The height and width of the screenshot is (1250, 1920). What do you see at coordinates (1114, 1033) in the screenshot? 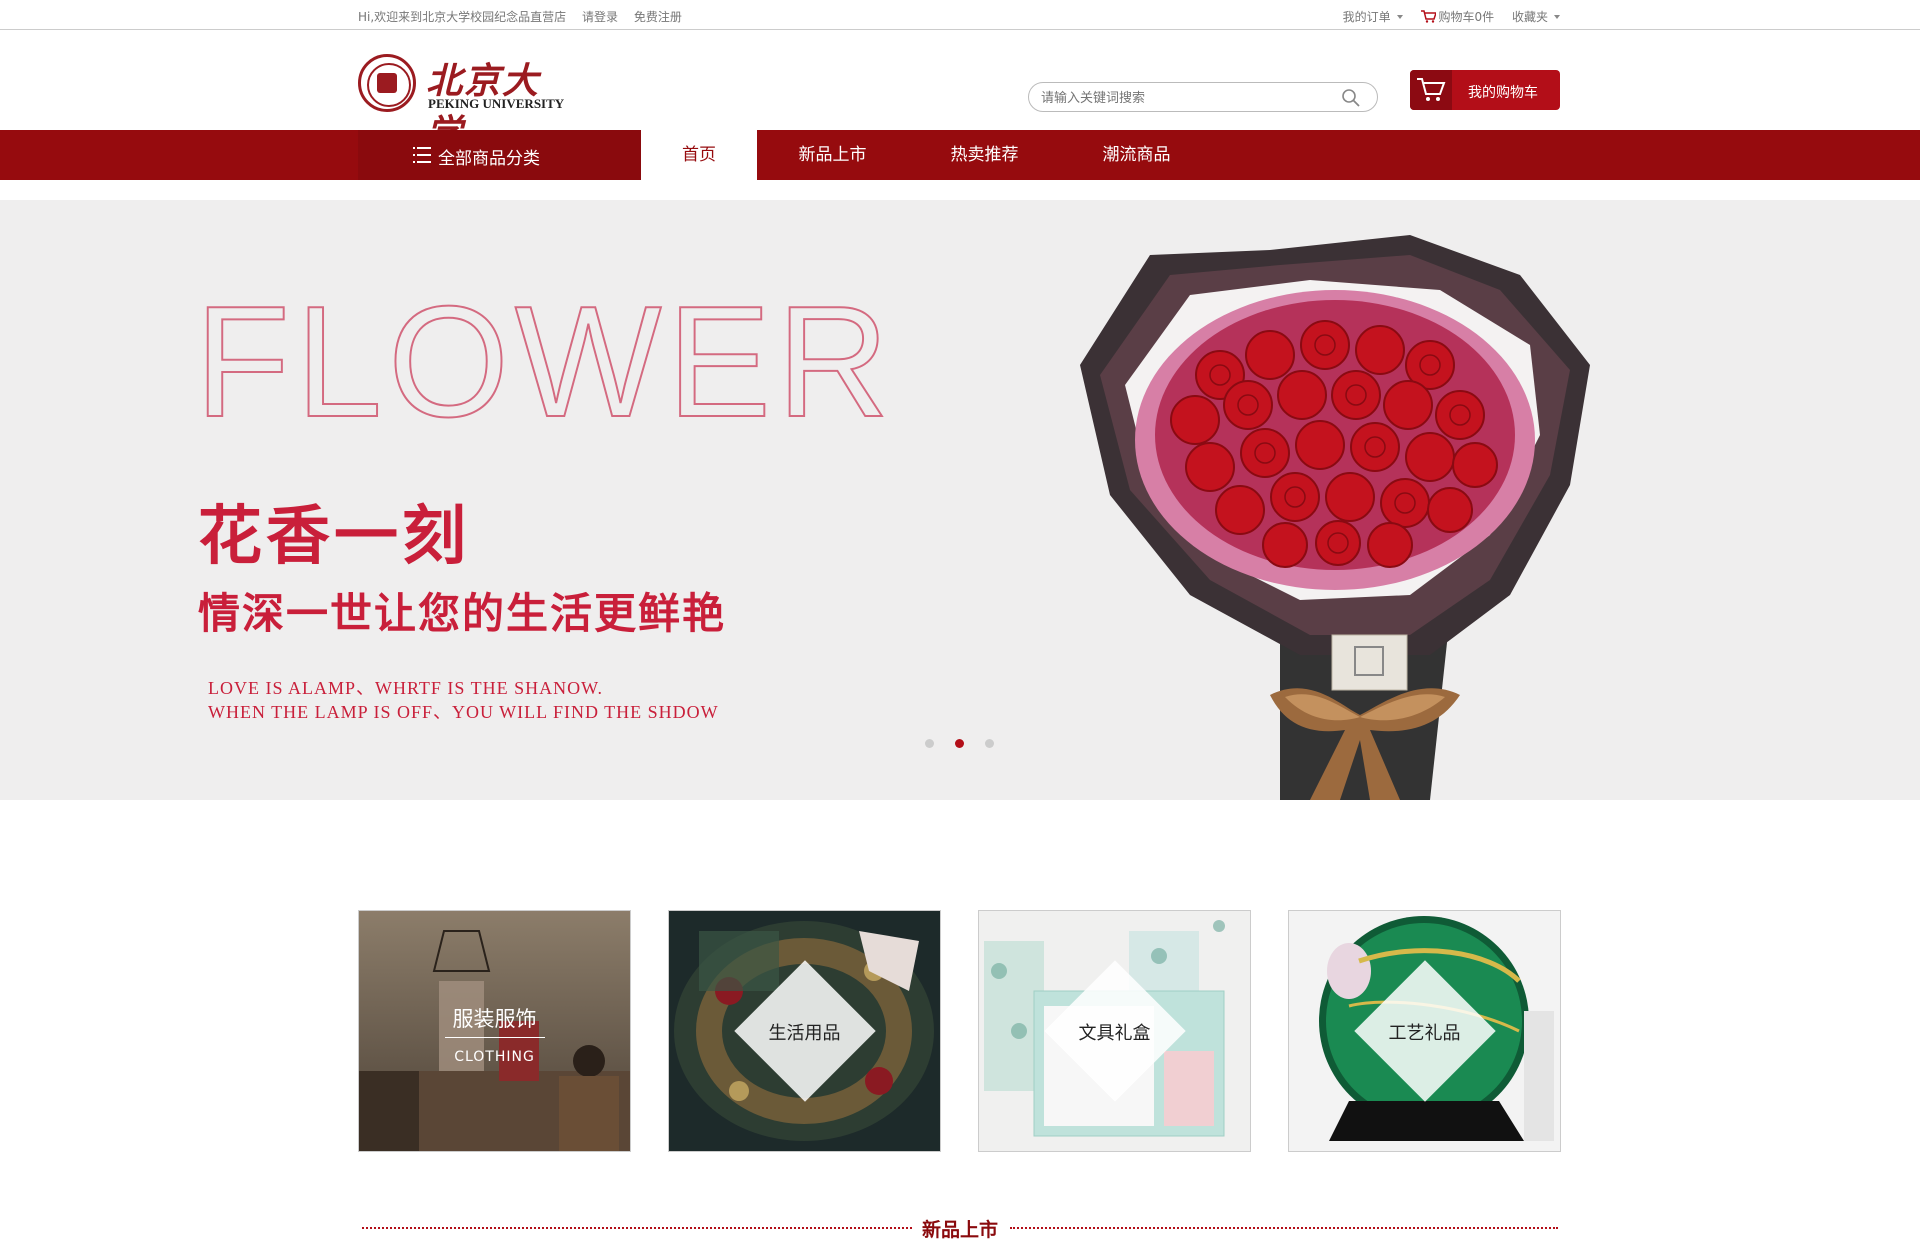
I see `category-label: 文具礼盒` at bounding box center [1114, 1033].